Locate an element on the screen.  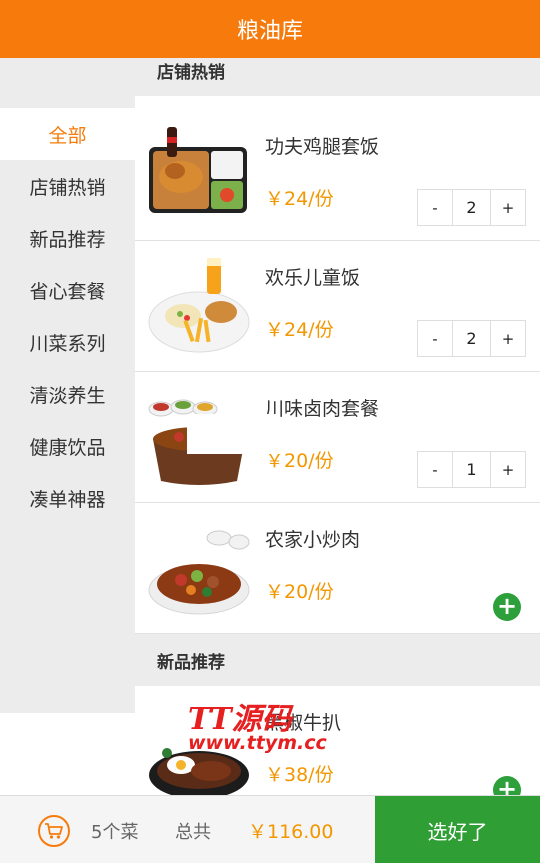
checkout-button: 选好了 is located at coordinates (457, 829).